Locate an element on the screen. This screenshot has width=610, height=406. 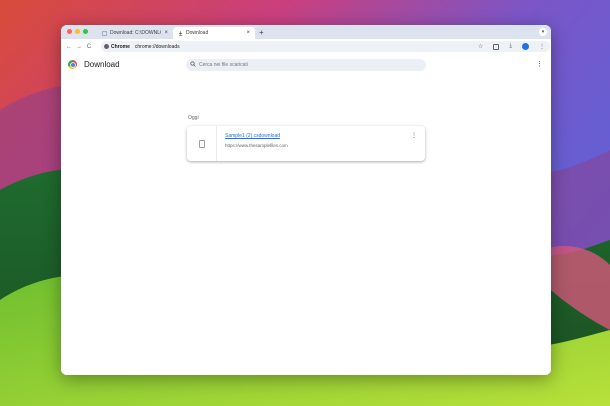
page-more-icon: ⋮ is located at coordinates (539, 64).